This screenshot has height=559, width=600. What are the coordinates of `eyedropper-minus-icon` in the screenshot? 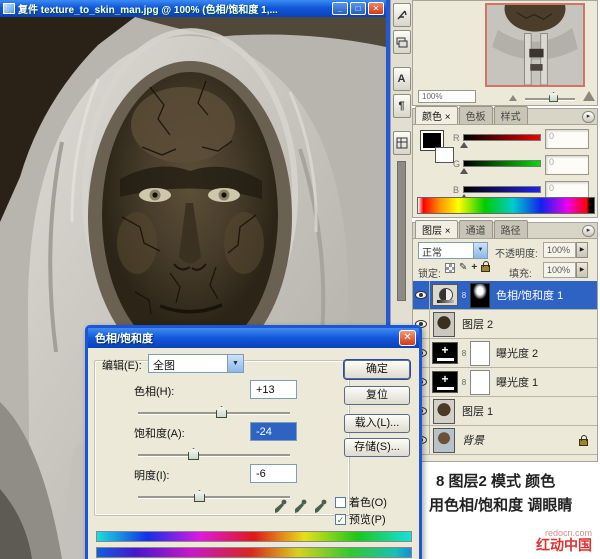 It's located at (320, 506).